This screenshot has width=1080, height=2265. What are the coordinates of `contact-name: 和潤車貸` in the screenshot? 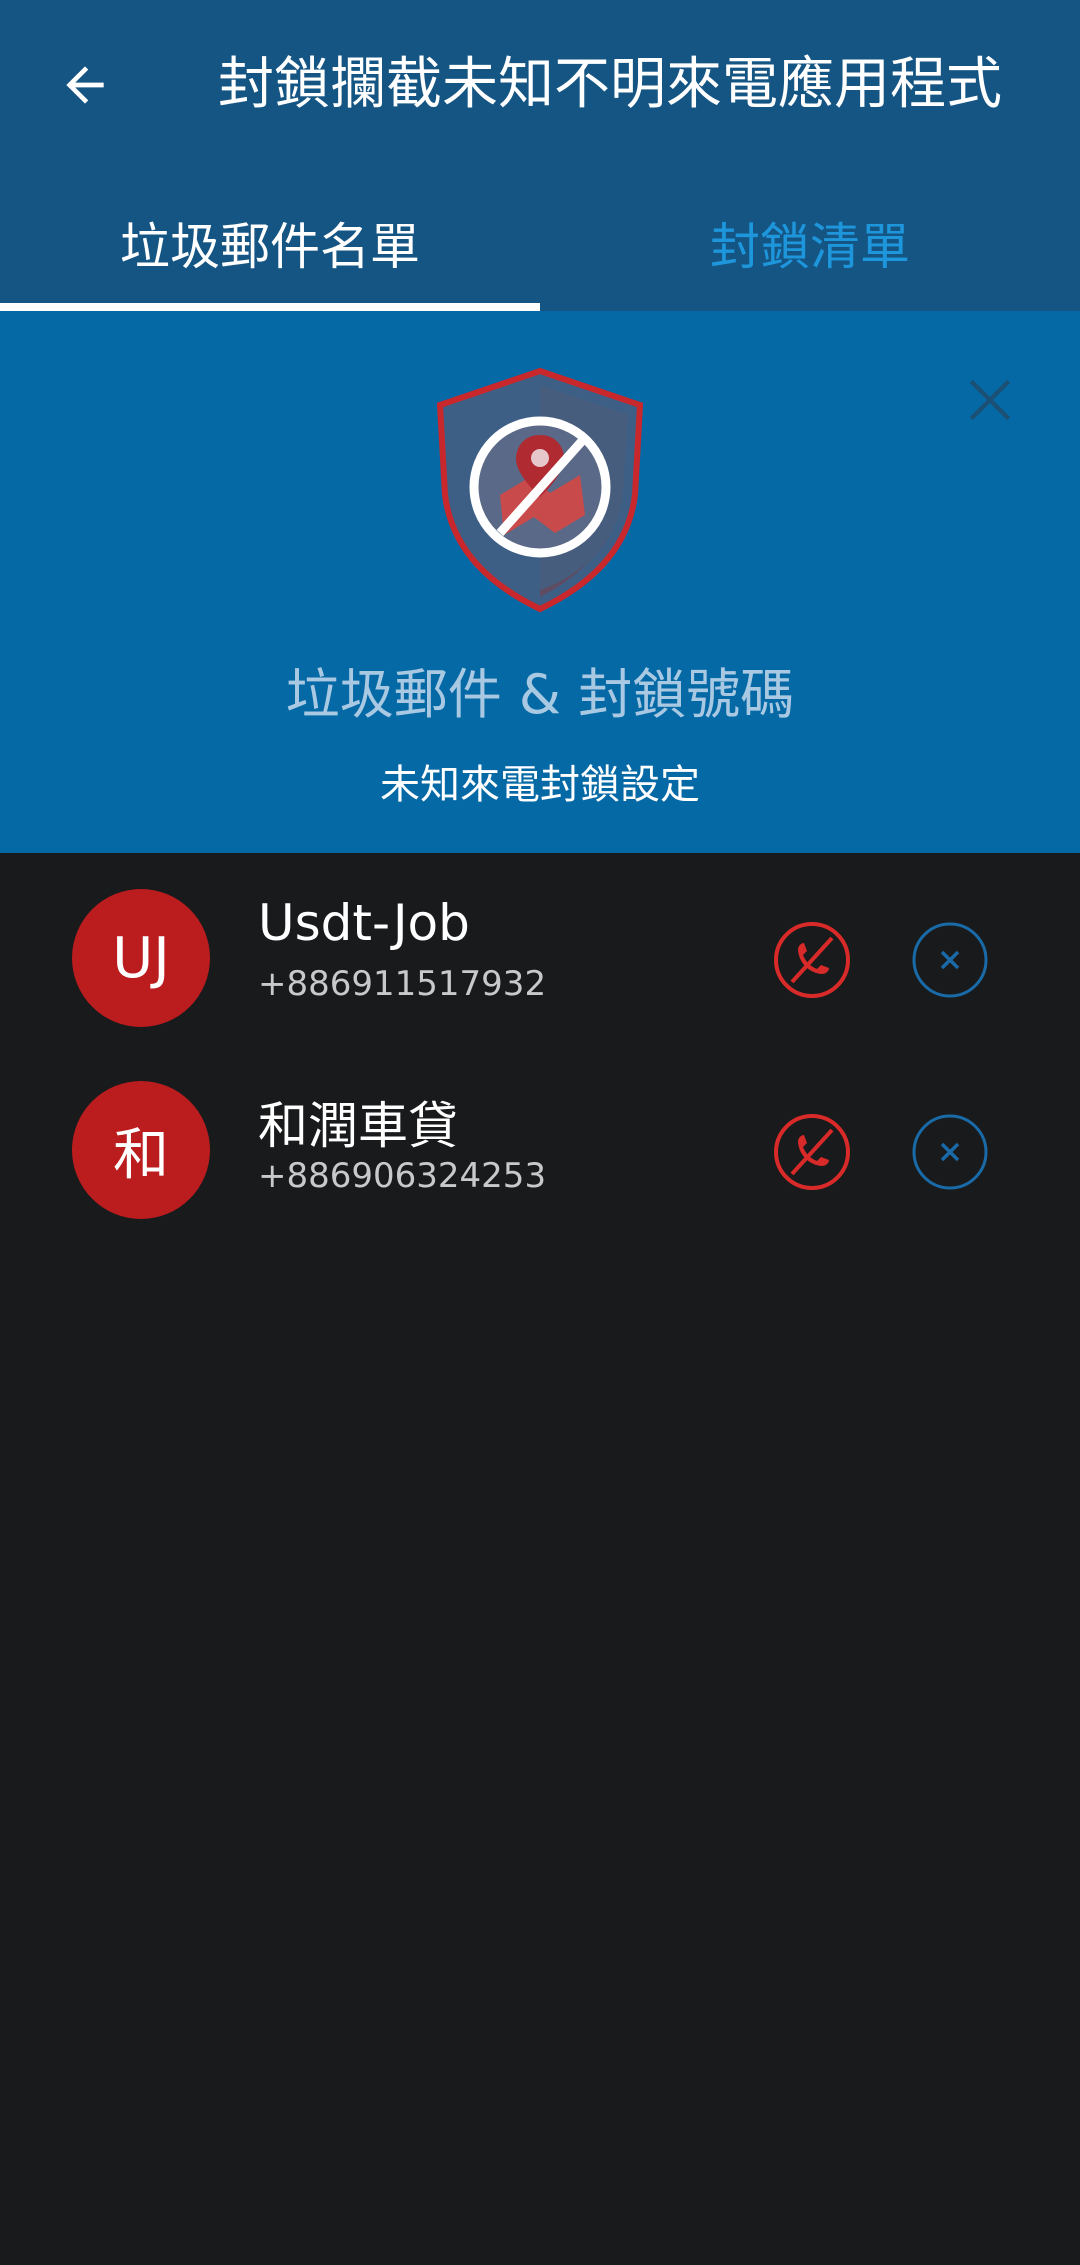 It's located at (358, 1126).